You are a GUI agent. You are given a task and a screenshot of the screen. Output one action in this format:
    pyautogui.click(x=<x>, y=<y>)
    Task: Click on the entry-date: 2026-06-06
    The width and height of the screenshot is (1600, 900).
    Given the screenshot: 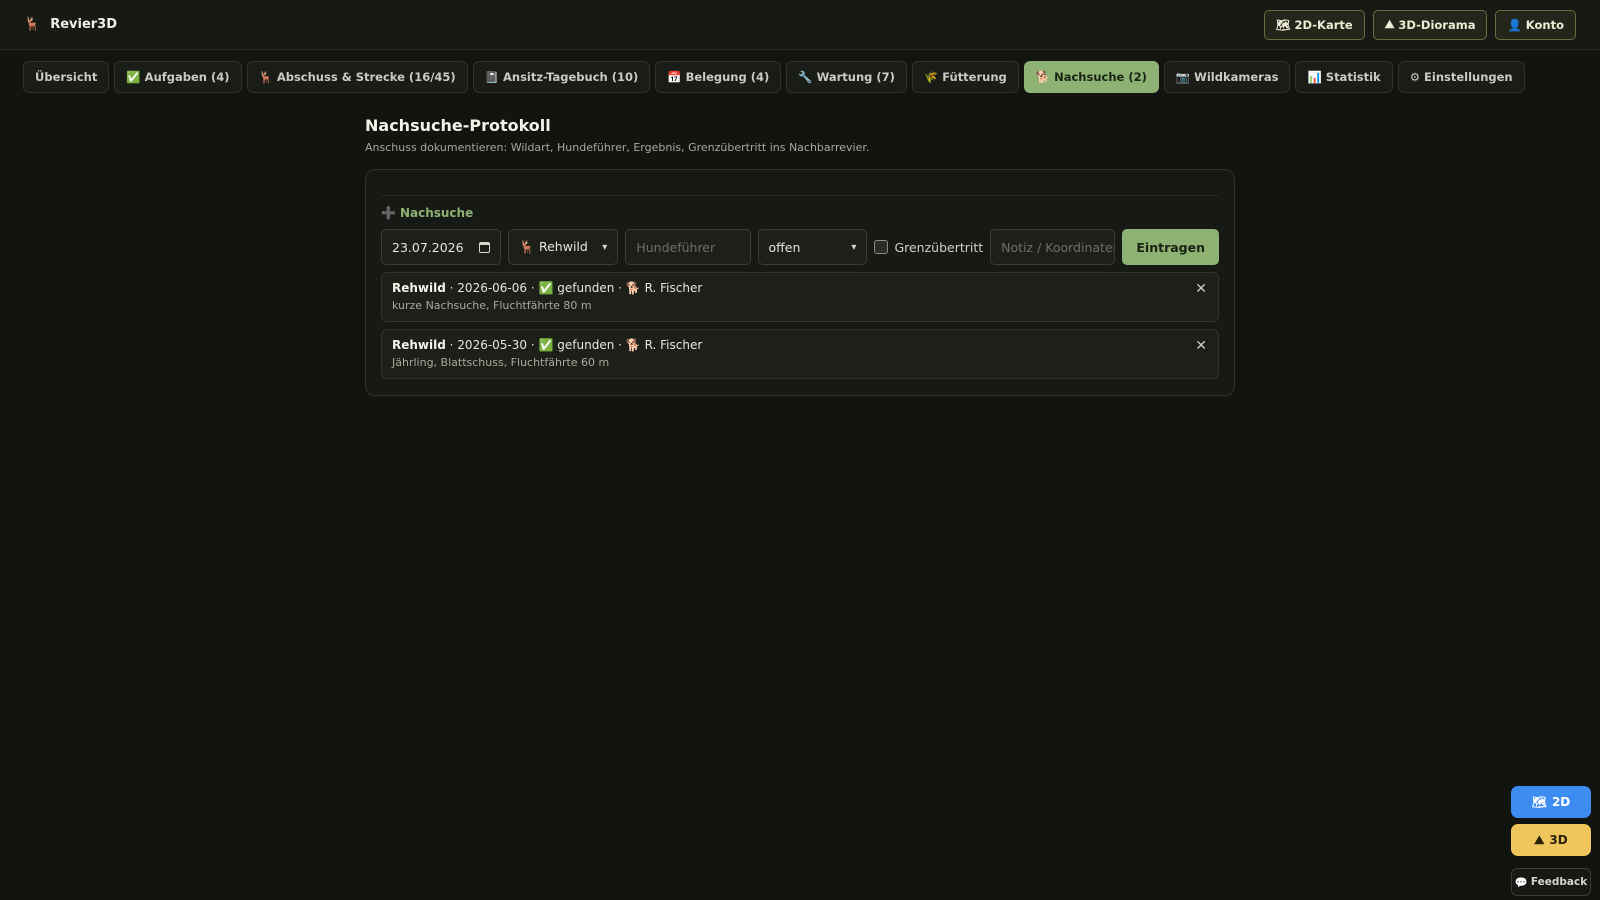 What is the action you would take?
    pyautogui.click(x=492, y=288)
    